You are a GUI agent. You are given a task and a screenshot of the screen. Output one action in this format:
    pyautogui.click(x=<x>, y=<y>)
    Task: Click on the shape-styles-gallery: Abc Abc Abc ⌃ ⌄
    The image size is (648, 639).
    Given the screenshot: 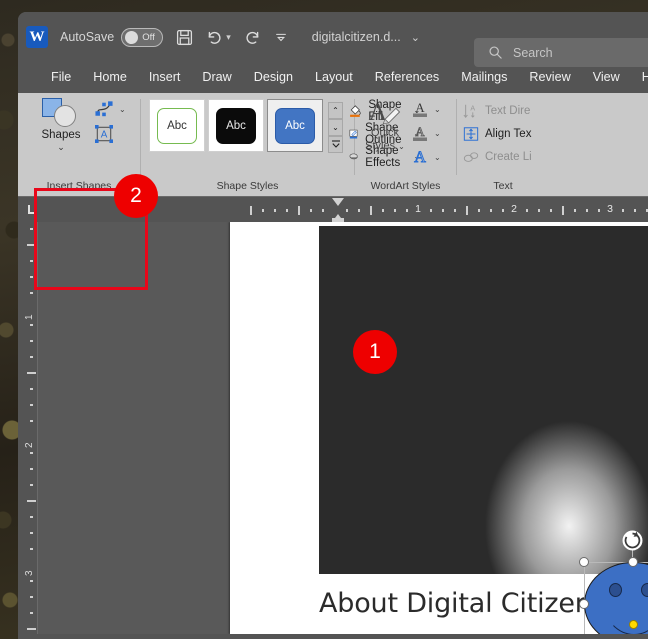 What is the action you would take?
    pyautogui.click(x=246, y=125)
    